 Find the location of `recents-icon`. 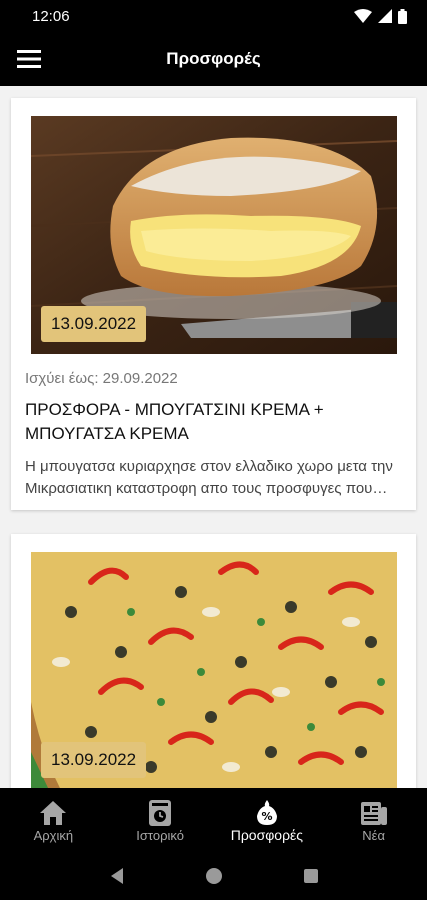

recents-icon is located at coordinates (311, 876).